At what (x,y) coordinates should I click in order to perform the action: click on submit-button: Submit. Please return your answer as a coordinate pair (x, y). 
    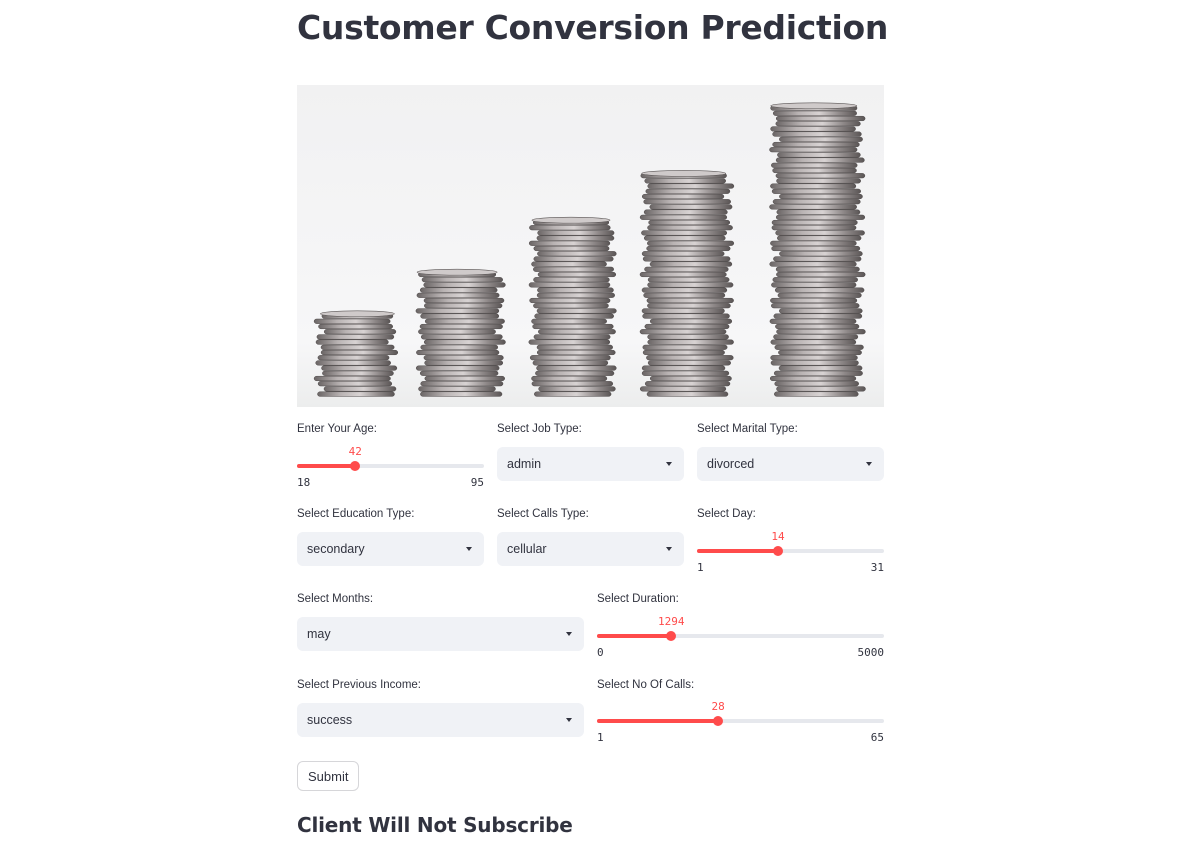
    Looking at the image, I should click on (328, 776).